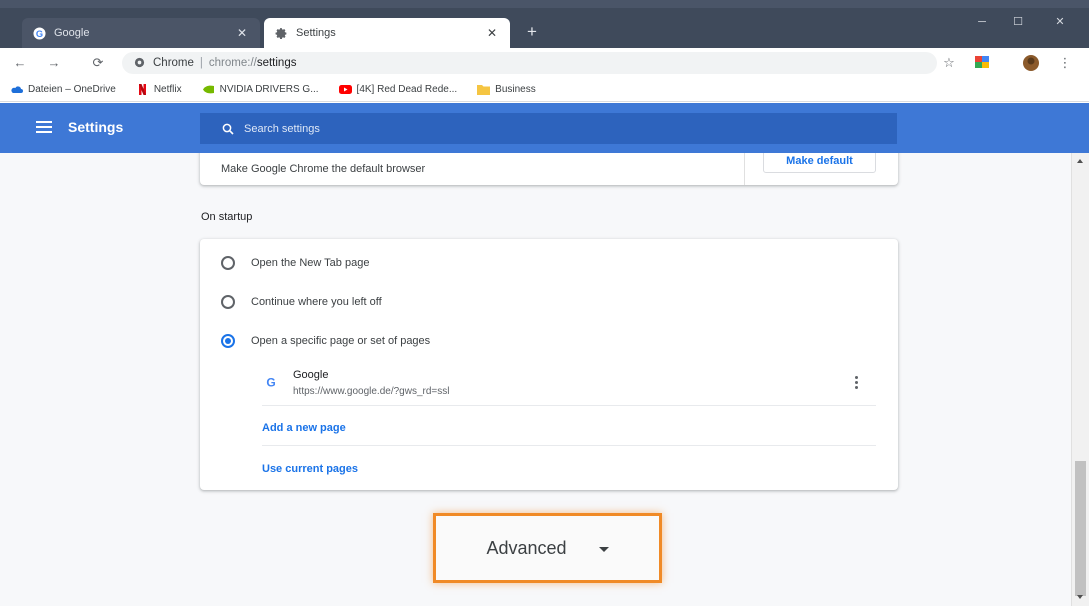 The image size is (1089, 606). What do you see at coordinates (371, 391) in the screenshot?
I see `startup-page-url: https://www.google.de/?gws_rd=ssl` at bounding box center [371, 391].